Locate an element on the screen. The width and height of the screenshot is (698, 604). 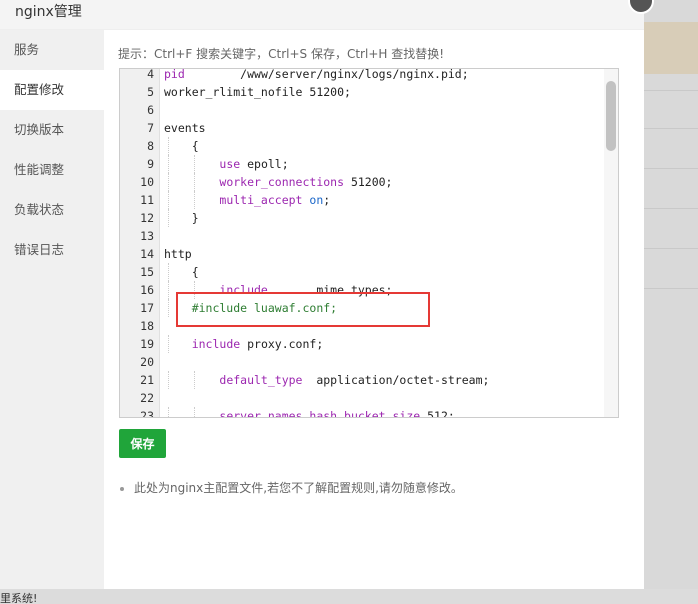
line-number: 6 is located at coordinates (150, 110).